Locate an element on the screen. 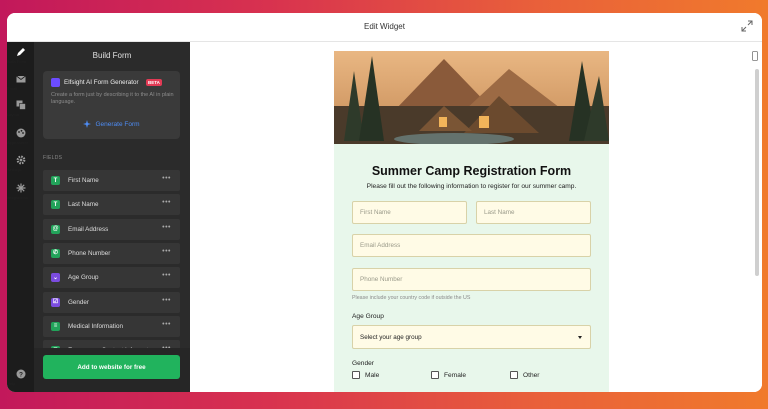  help-icon: ? is located at coordinates (20, 374).